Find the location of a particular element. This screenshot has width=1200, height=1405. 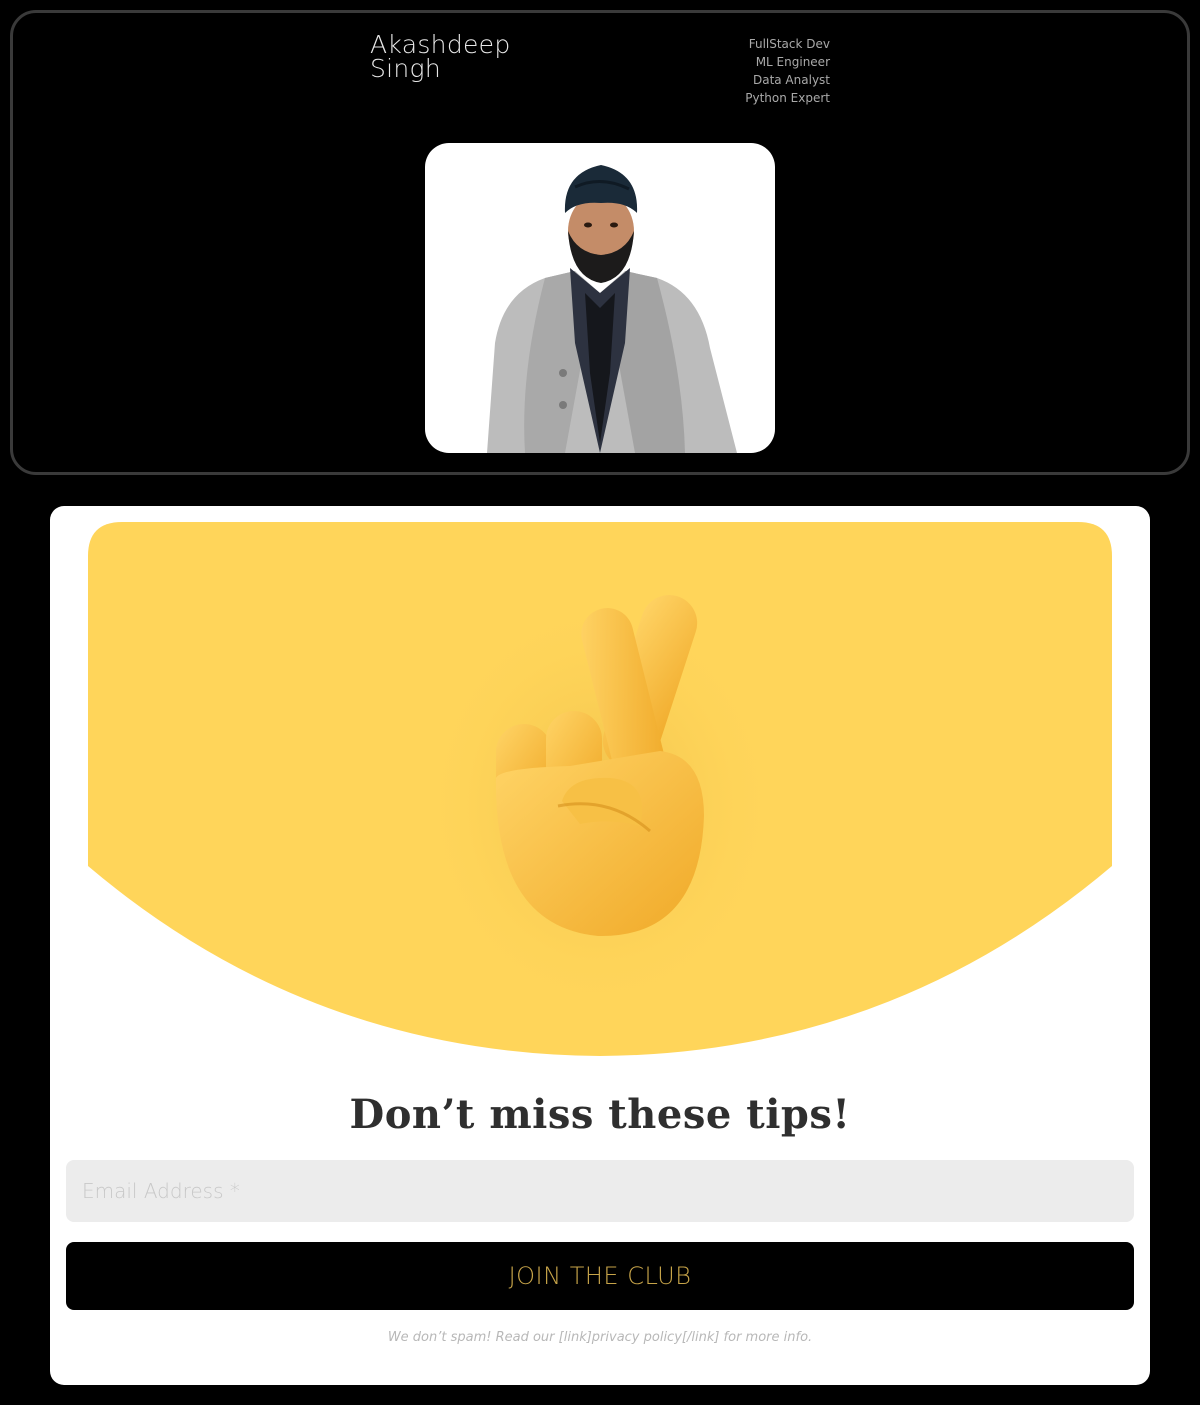

role-item: FullStack Dev is located at coordinates (789, 44).